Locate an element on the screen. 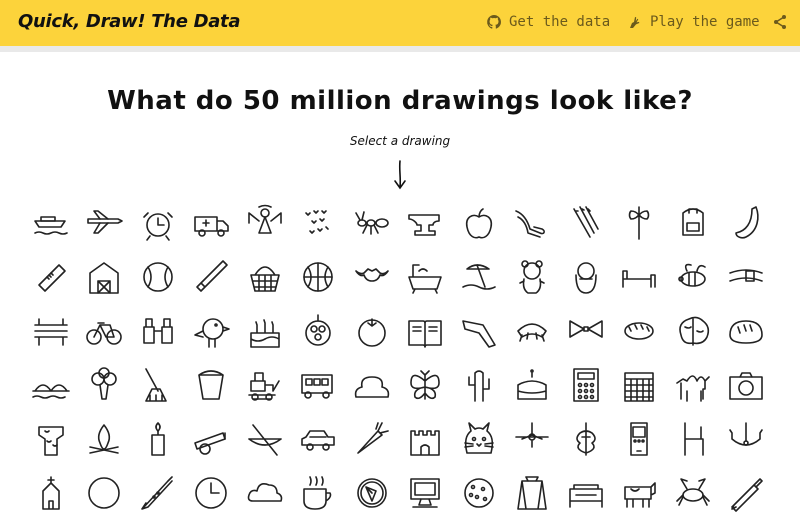  drawing-cactus is located at coordinates (479, 385).